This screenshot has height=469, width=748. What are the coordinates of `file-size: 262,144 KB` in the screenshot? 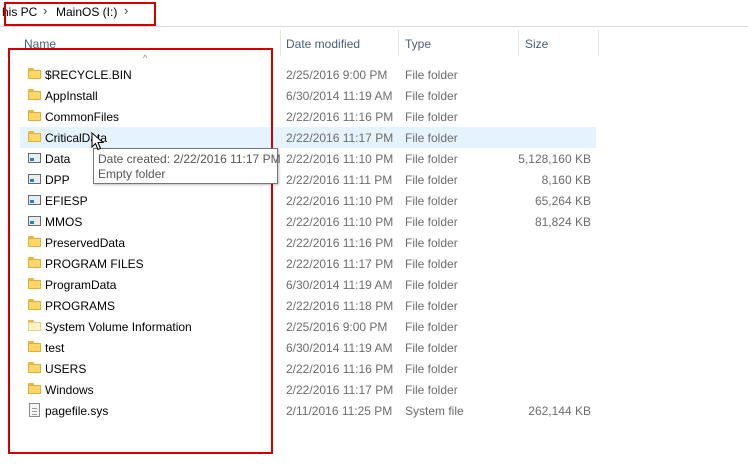 It's located at (559, 411).